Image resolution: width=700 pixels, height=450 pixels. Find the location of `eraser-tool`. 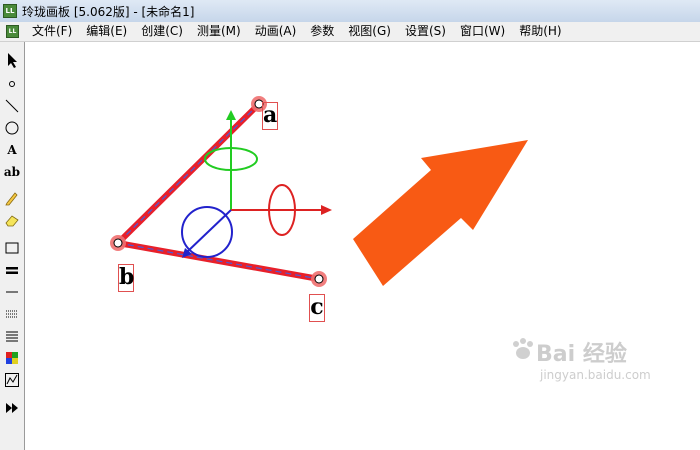

eraser-tool is located at coordinates (12, 220).